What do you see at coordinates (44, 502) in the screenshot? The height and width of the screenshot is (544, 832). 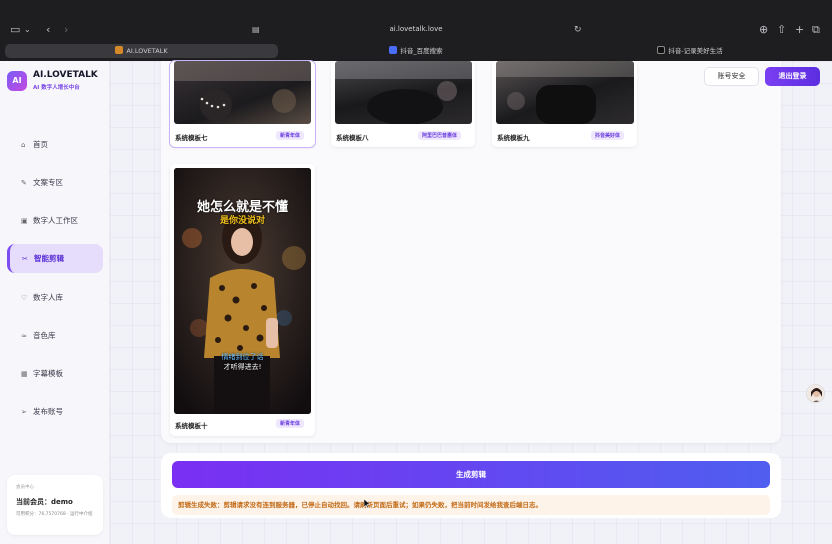 I see `member-name: 当前会员：demo` at bounding box center [44, 502].